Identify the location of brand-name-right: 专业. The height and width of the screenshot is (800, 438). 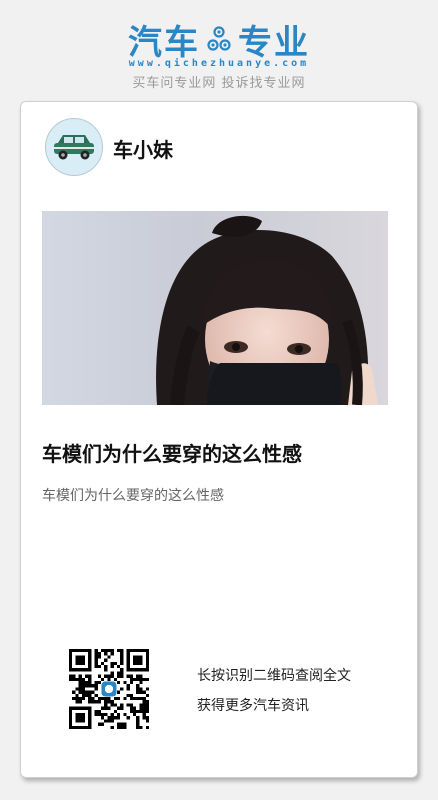
(274, 42).